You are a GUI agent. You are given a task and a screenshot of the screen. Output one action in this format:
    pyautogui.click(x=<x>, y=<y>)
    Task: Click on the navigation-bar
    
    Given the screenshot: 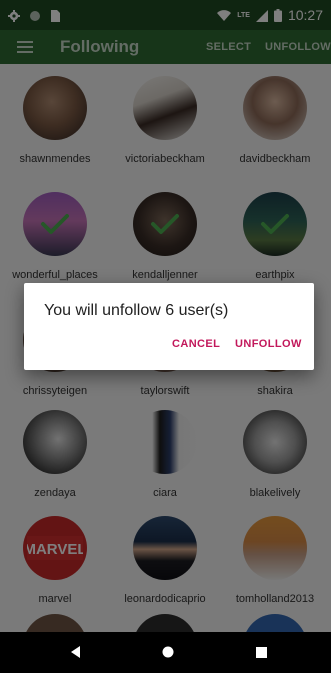 What is the action you would take?
    pyautogui.click(x=165, y=652)
    